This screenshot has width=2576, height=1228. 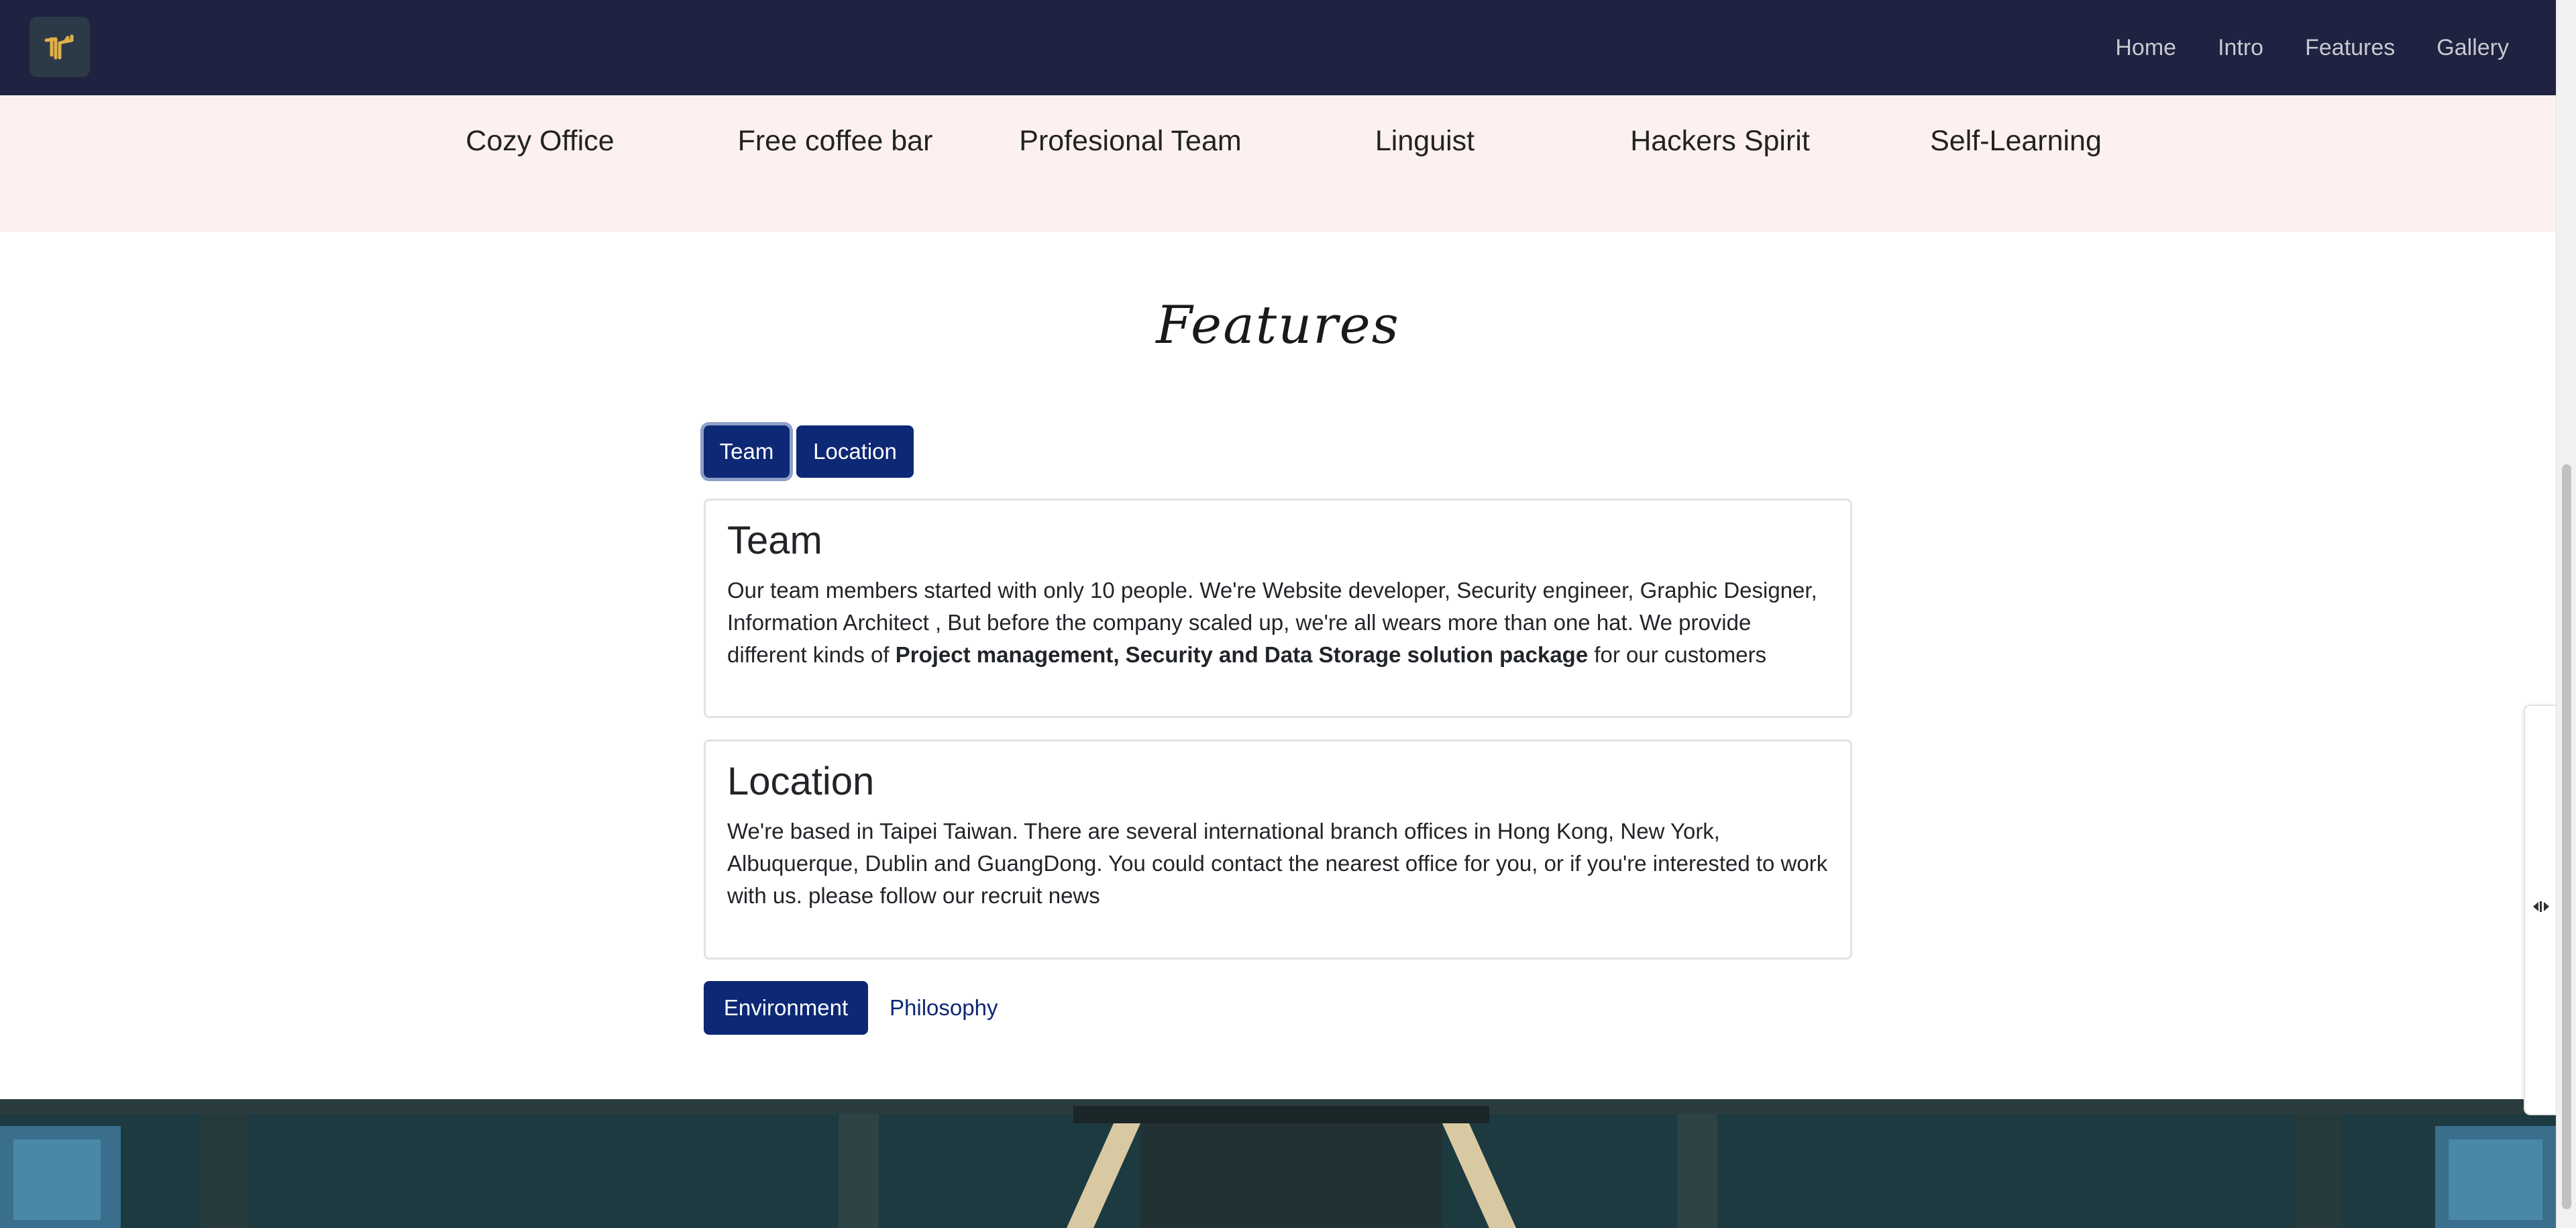 What do you see at coordinates (1720, 141) in the screenshot?
I see `amenity-label: Hackers Spirit` at bounding box center [1720, 141].